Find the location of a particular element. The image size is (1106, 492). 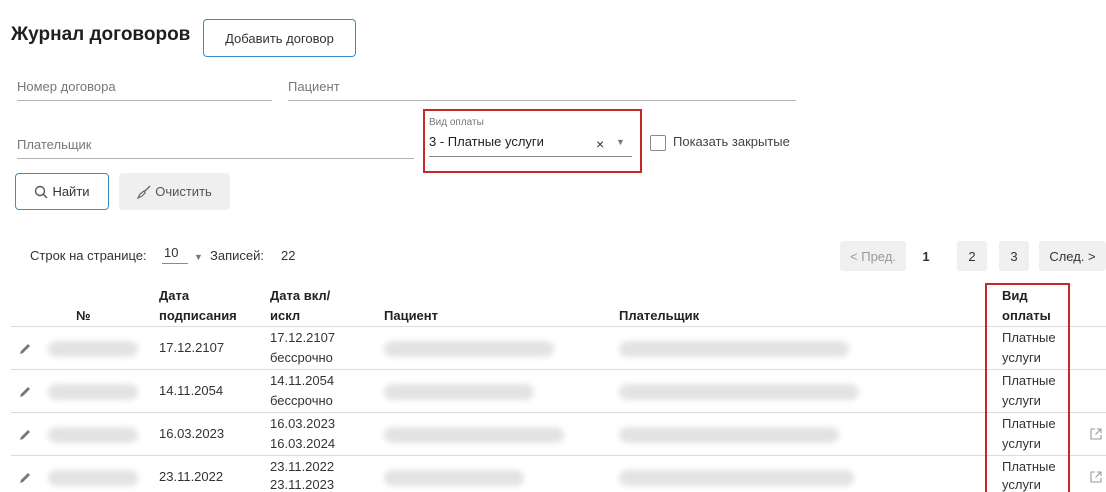

payer-input: Плательщик is located at coordinates (215, 147).